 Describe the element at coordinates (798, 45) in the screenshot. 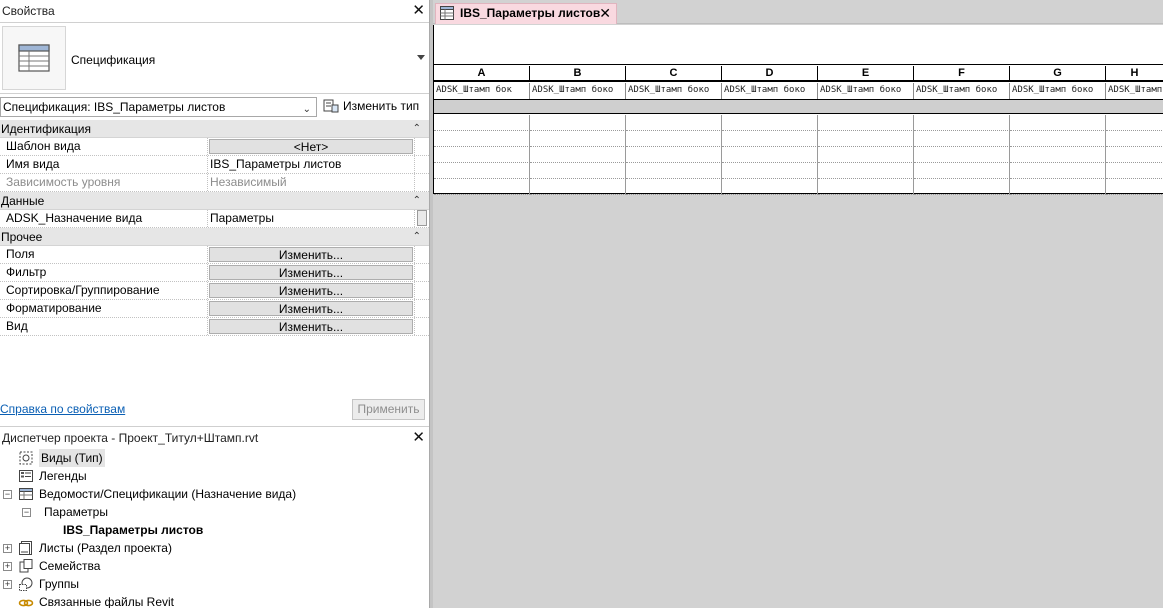

I see `schedule-title-cell` at that location.